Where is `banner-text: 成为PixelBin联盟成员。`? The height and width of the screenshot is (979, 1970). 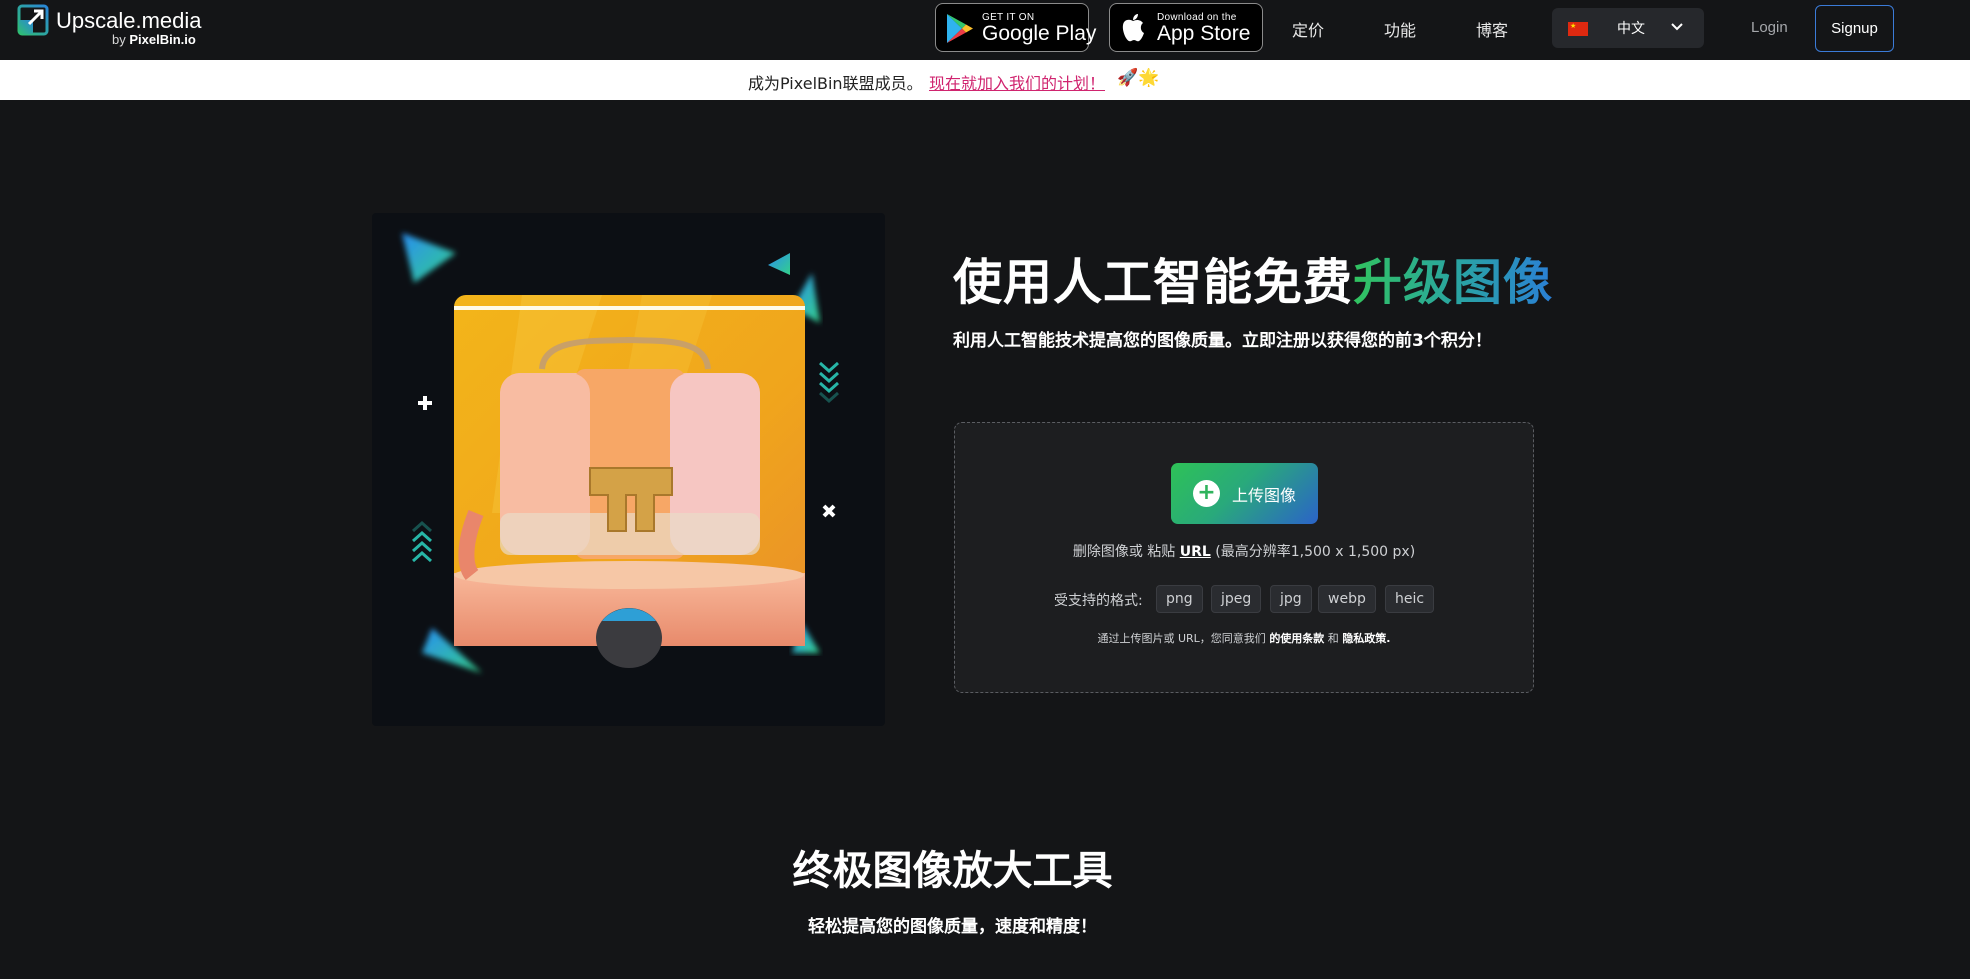 banner-text: 成为PixelBin联盟成员。 is located at coordinates (835, 83).